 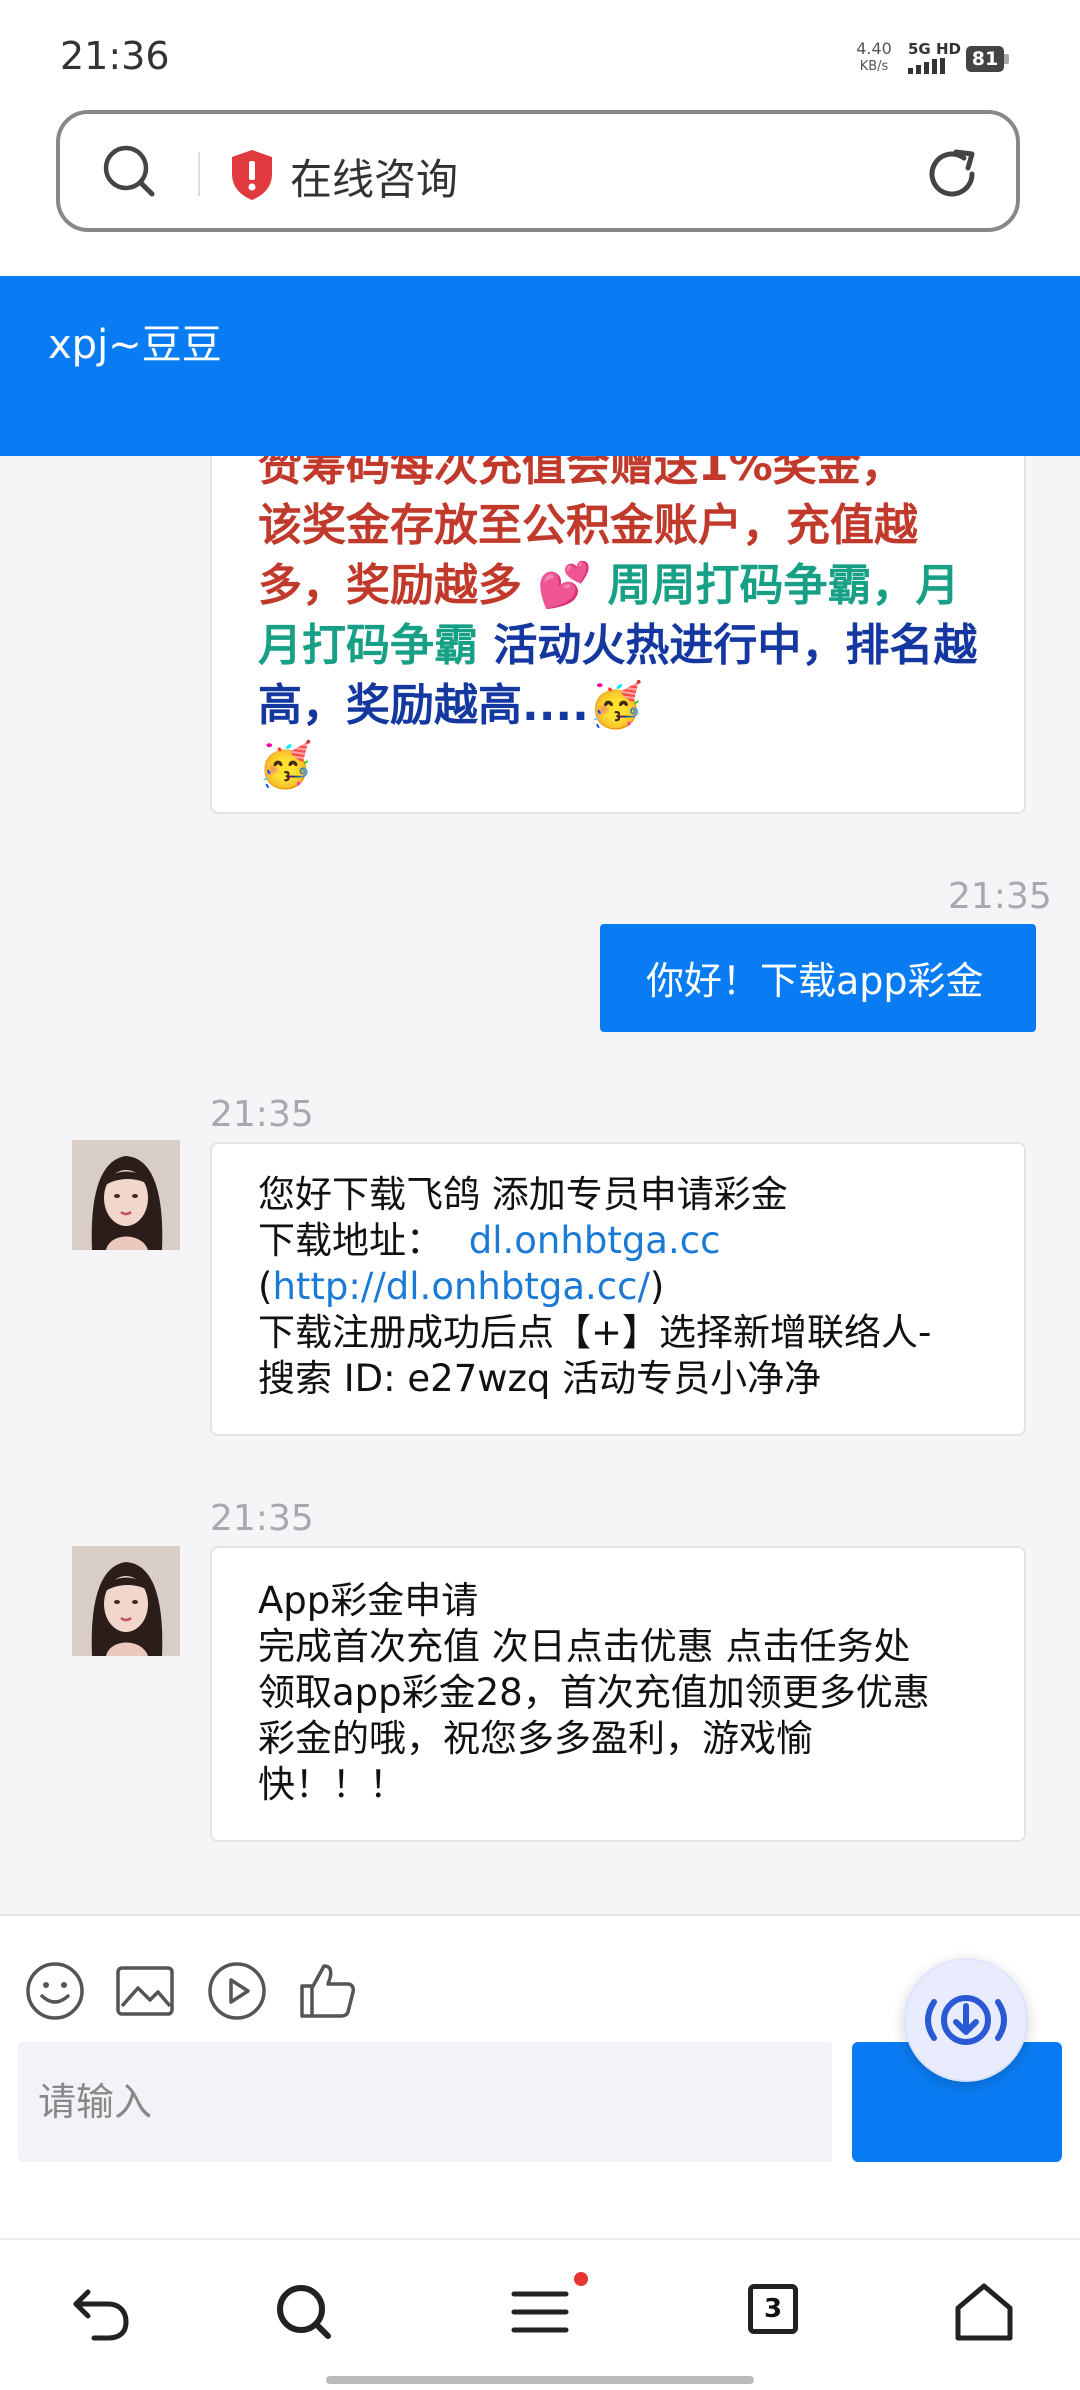 What do you see at coordinates (332, 1784) in the screenshot?
I see `message-line: 快！！！` at bounding box center [332, 1784].